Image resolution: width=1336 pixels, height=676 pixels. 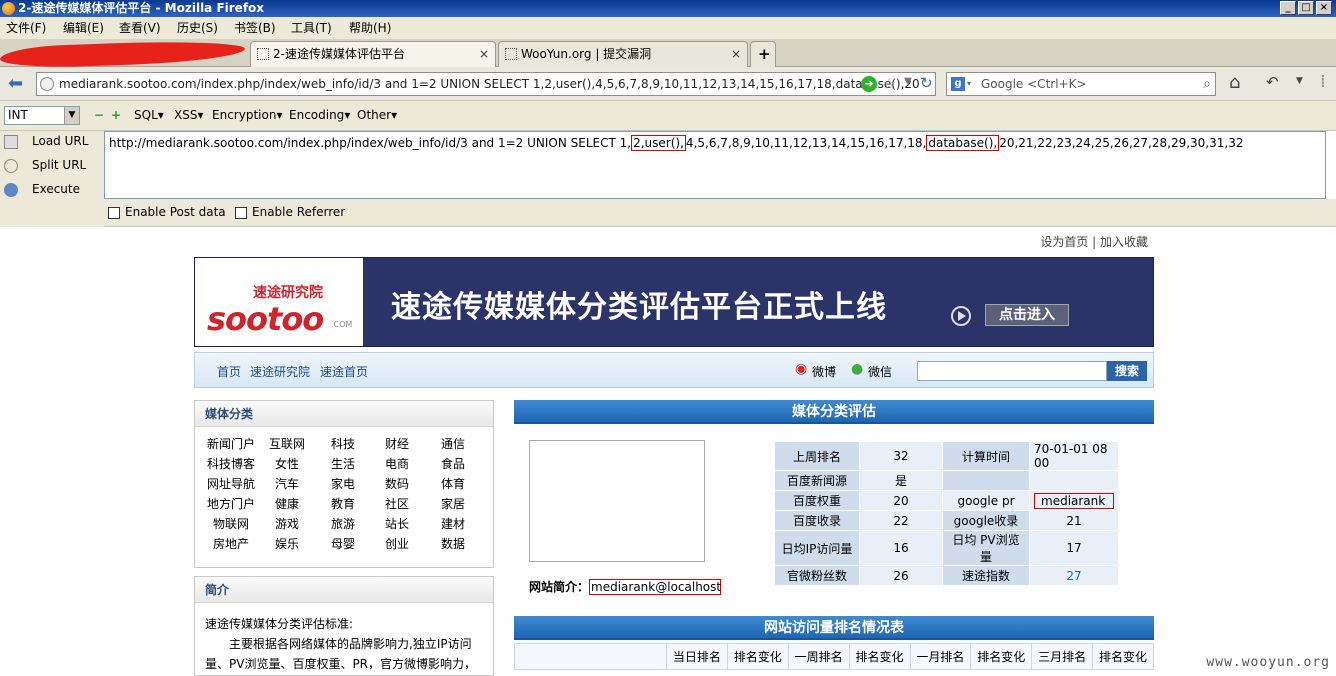 I want to click on chevron-down-icon: ▾, so click(x=969, y=84).